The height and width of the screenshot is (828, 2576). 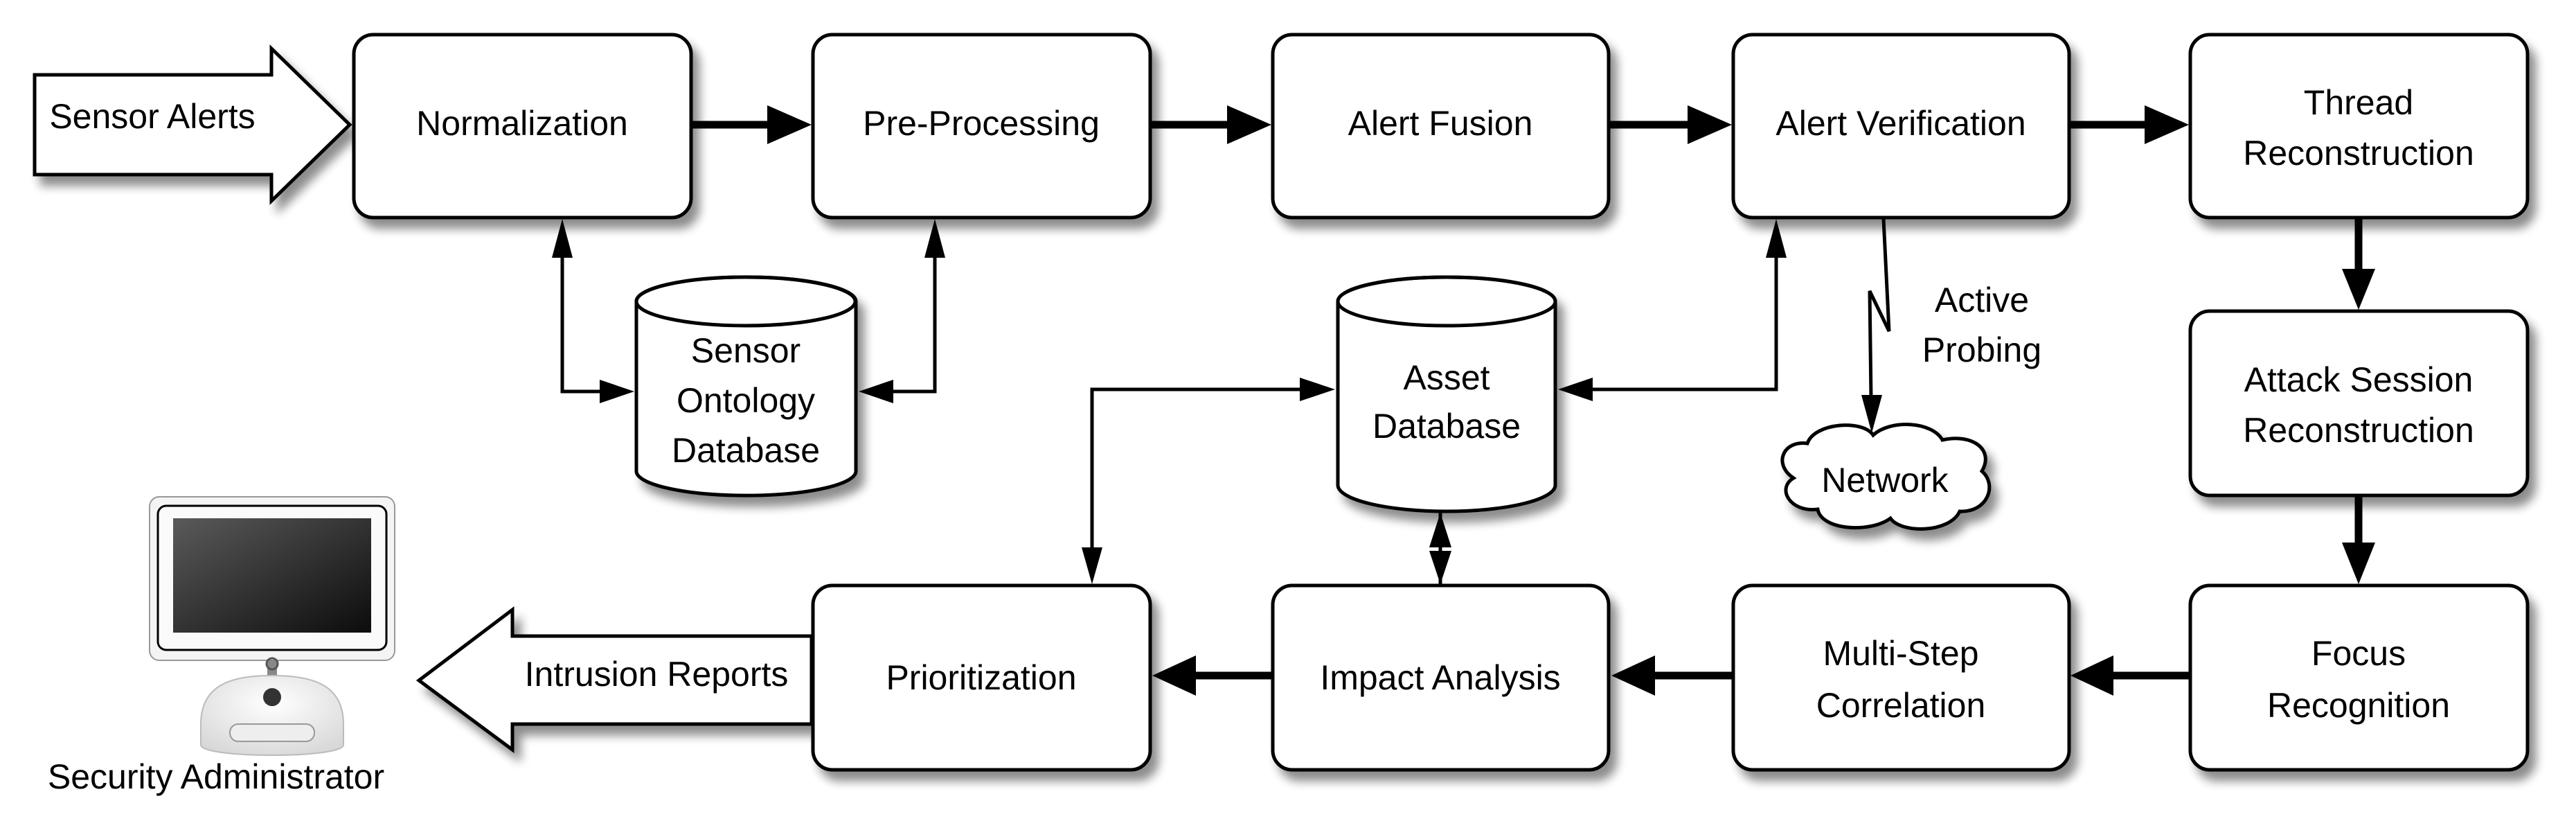 I want to click on desktop-computer-icon: ●, so click(x=272, y=626).